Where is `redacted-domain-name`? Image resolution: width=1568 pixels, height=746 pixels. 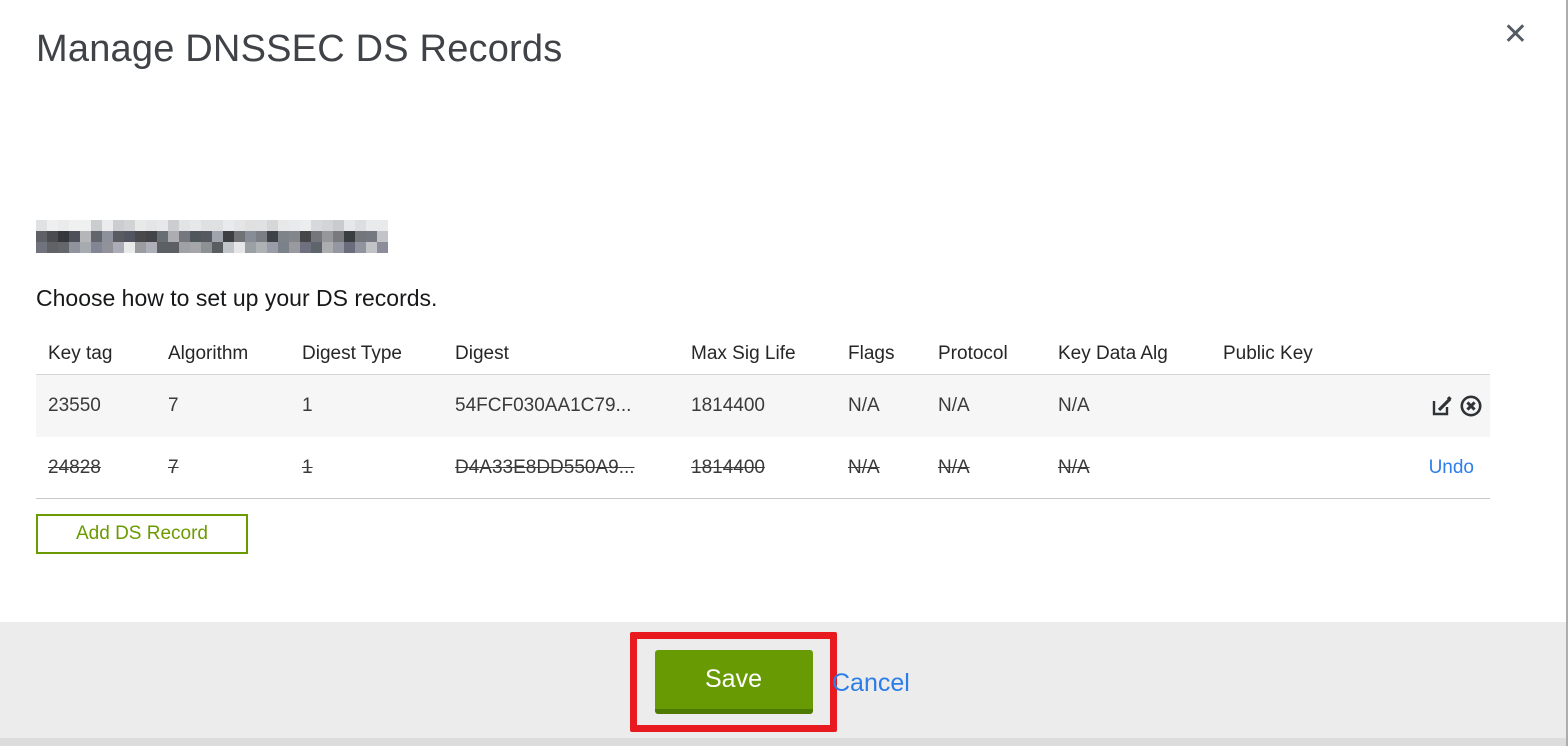
redacted-domain-name is located at coordinates (212, 236).